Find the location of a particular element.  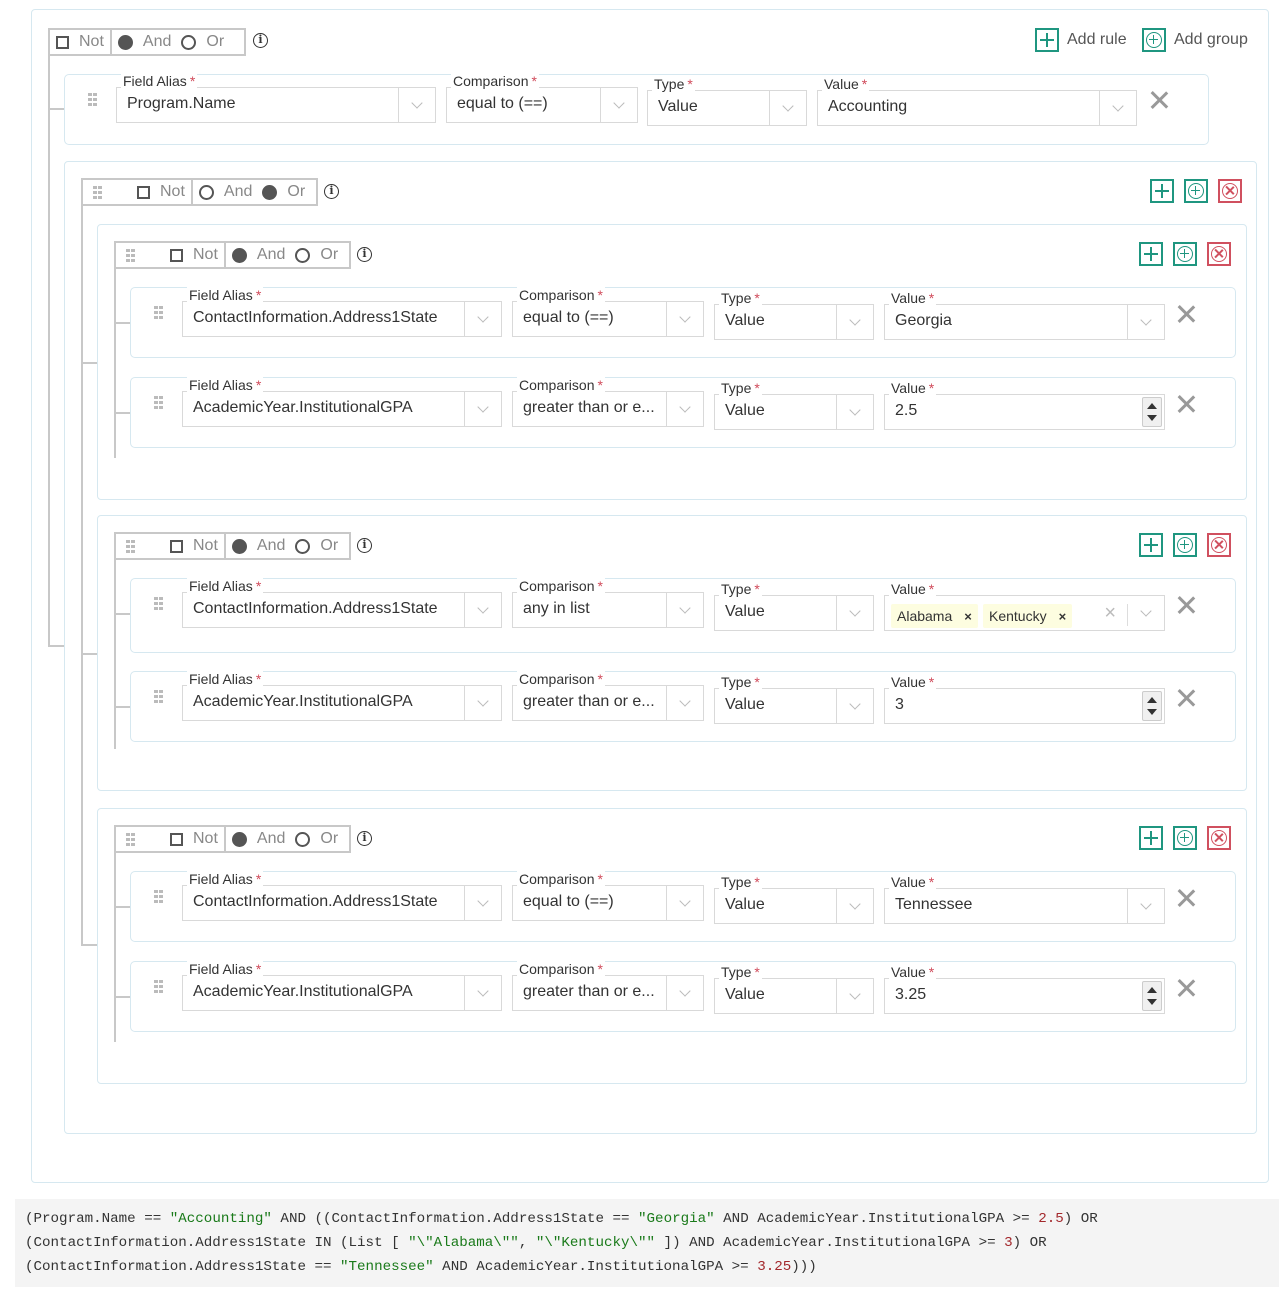

comparison-select: Comparison * any in list is located at coordinates (608, 603).